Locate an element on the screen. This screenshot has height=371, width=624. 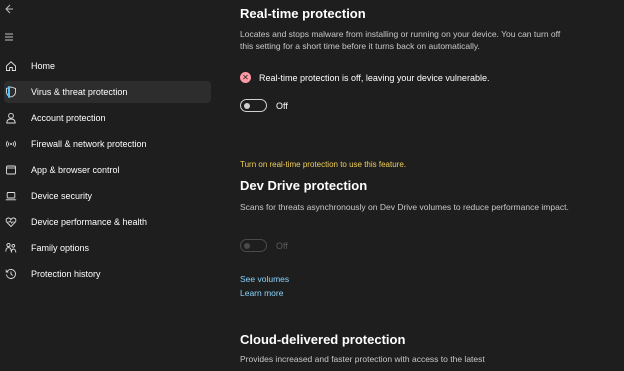
sidebar-item-label: Device performance & health is located at coordinates (89, 222).